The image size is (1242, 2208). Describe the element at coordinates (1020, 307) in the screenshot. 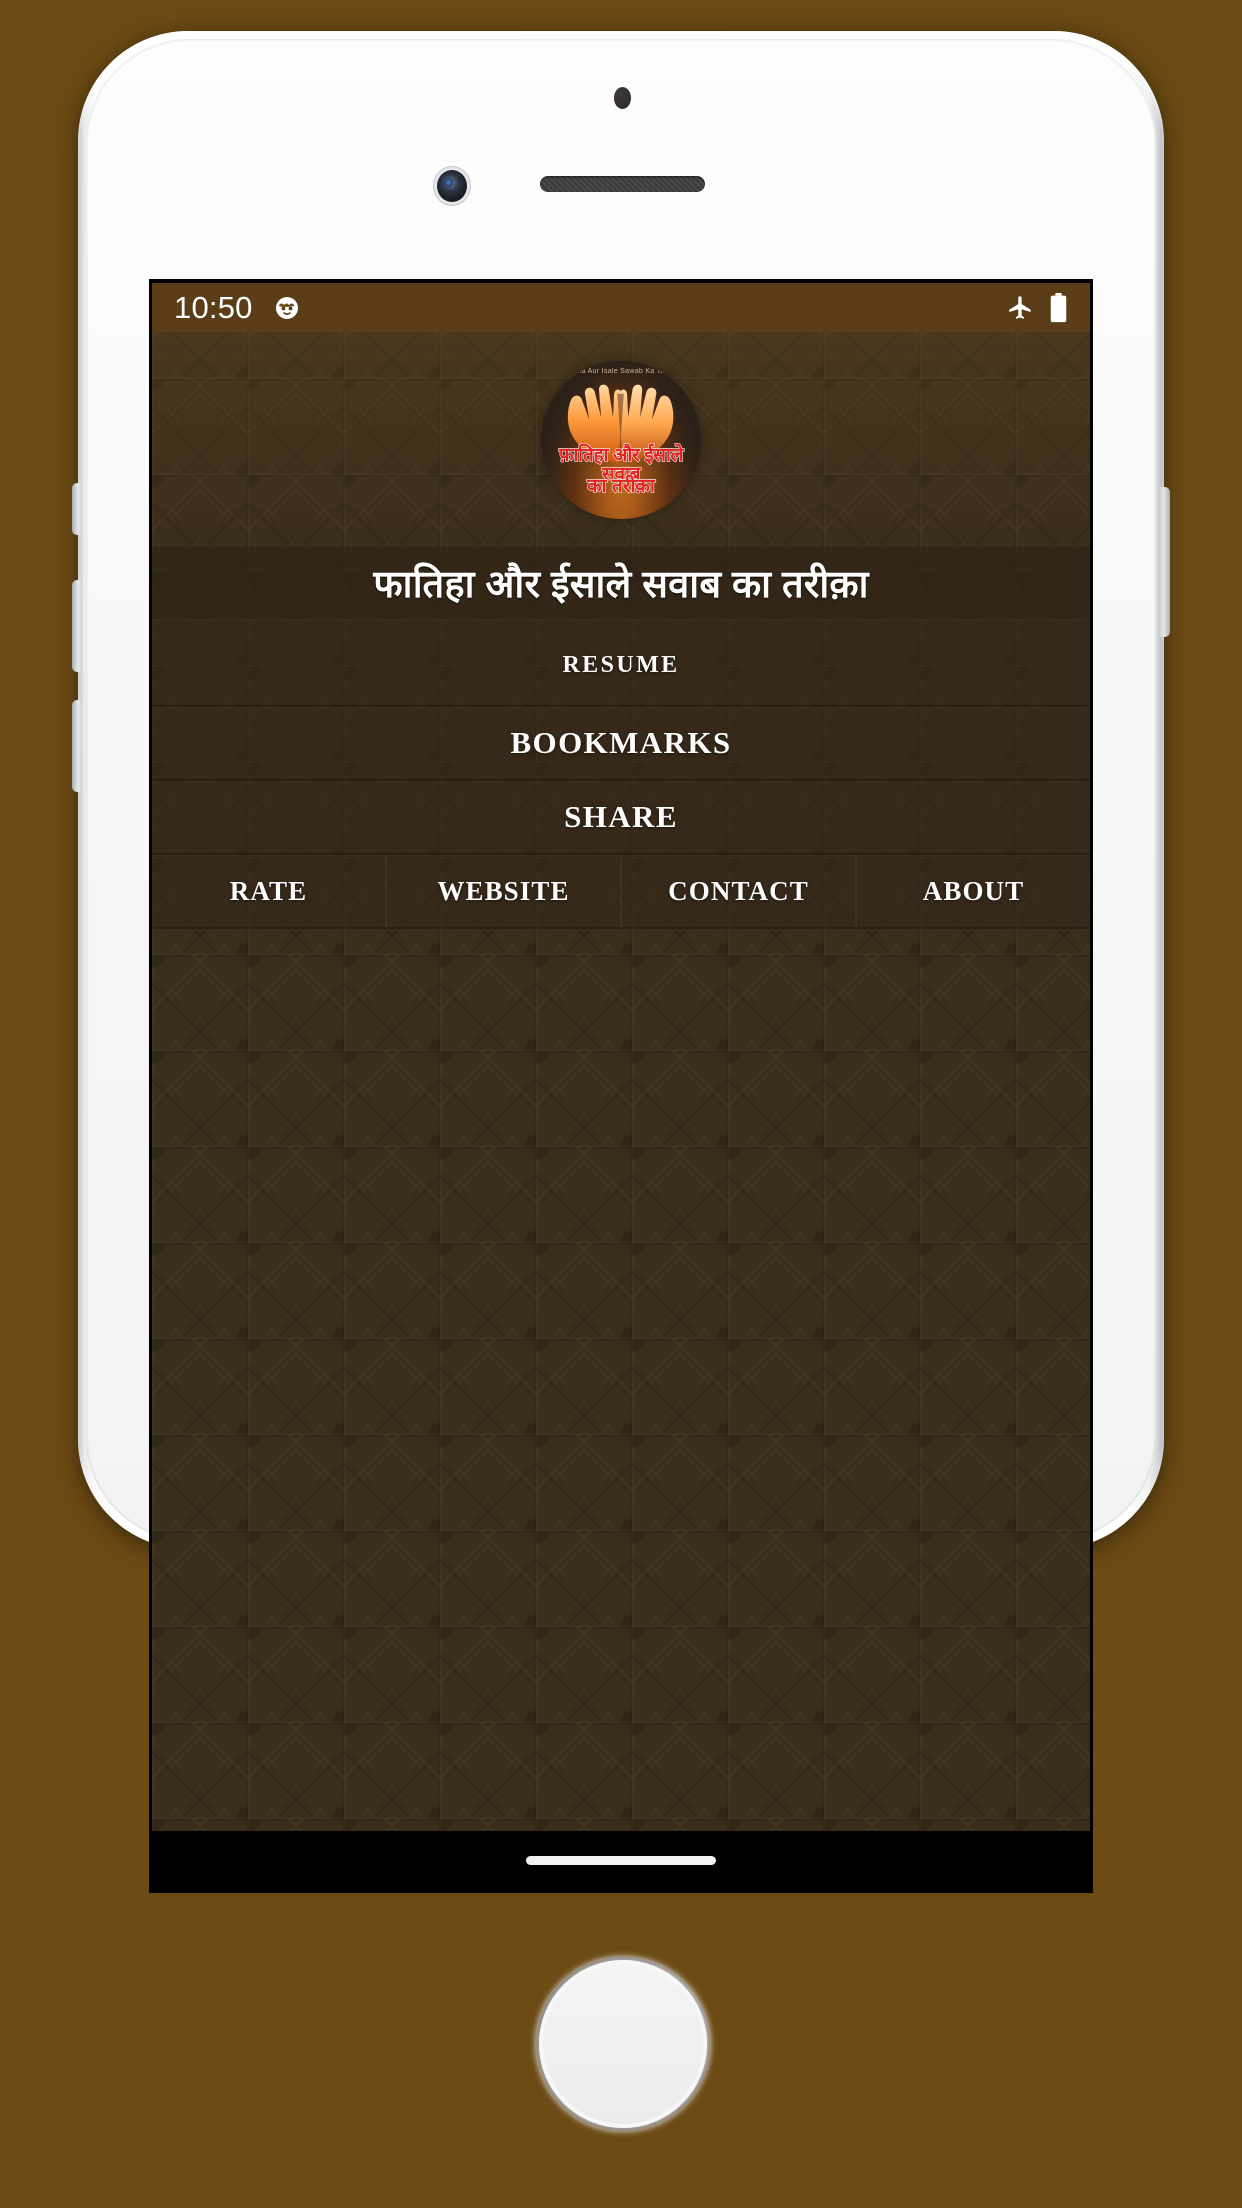

I see `airplane-mode-icon` at that location.